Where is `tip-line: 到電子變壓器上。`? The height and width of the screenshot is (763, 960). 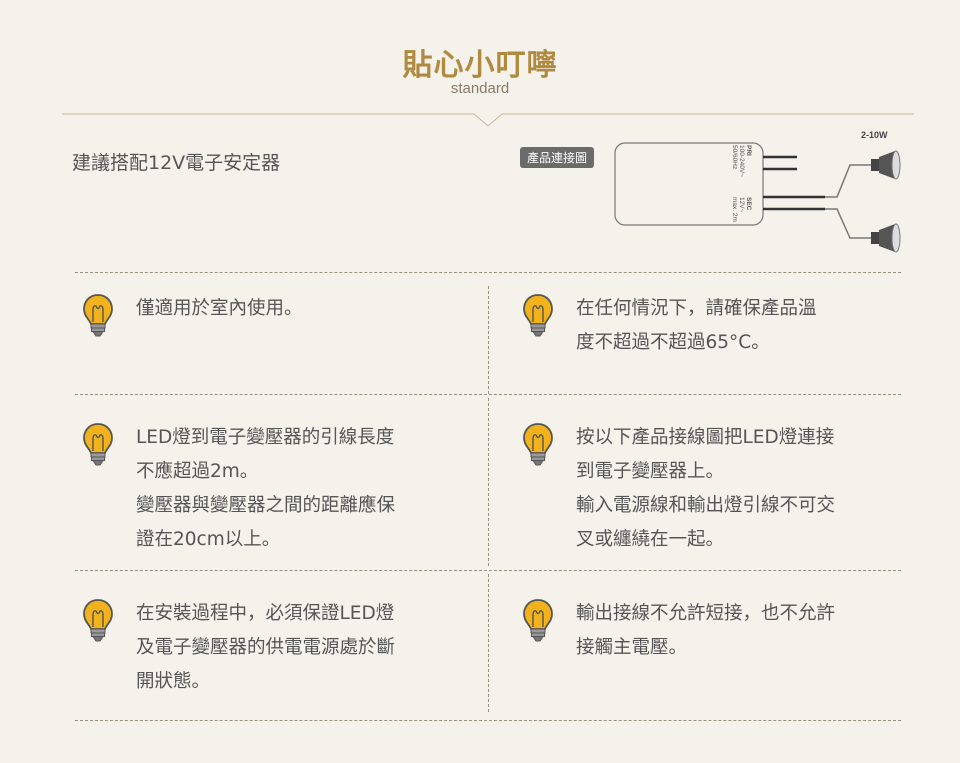
tip-line: 到電子變壓器上。 is located at coordinates (650, 471).